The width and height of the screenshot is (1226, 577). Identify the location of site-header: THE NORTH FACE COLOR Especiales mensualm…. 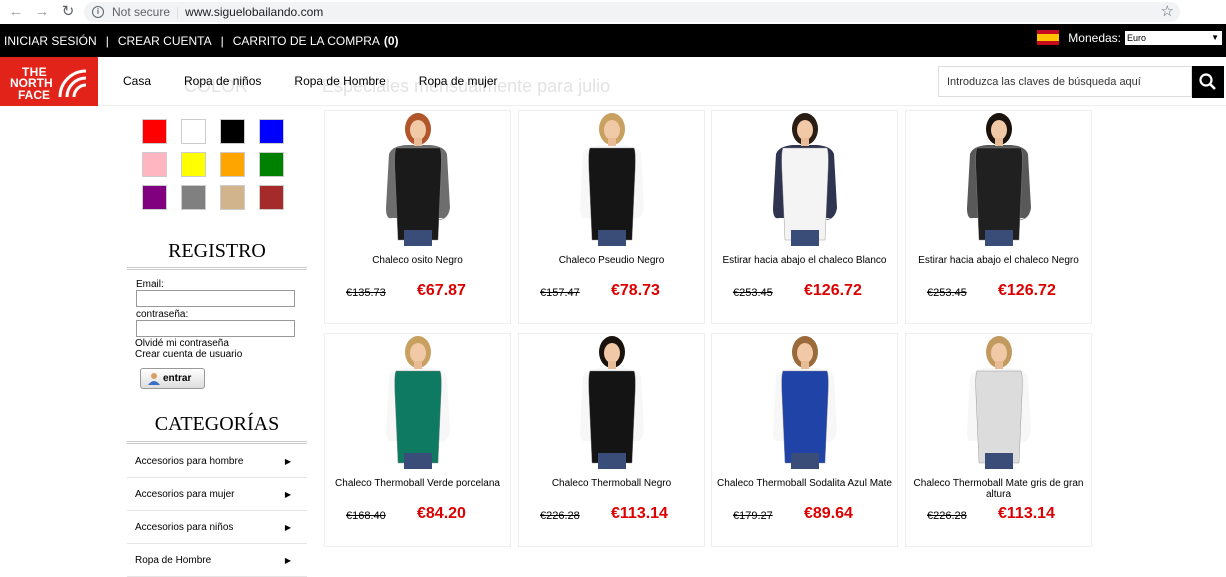
(613, 81).